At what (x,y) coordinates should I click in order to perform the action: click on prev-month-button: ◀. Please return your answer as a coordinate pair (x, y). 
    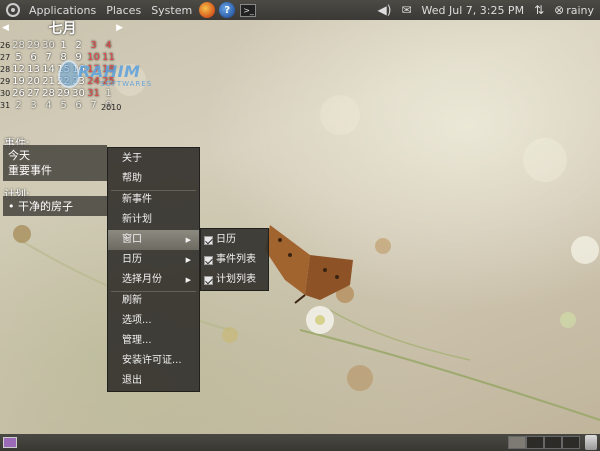
    Looking at the image, I should click on (5, 28).